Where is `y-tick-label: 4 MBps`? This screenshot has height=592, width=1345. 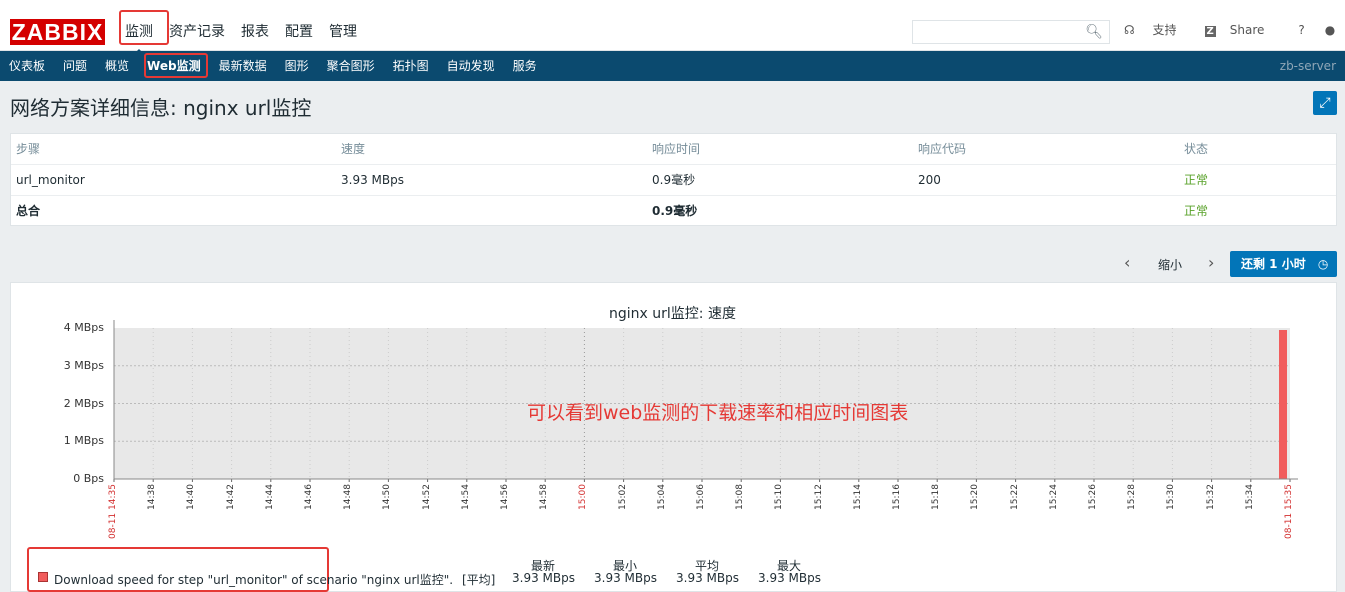 y-tick-label: 4 MBps is located at coordinates (83, 327).